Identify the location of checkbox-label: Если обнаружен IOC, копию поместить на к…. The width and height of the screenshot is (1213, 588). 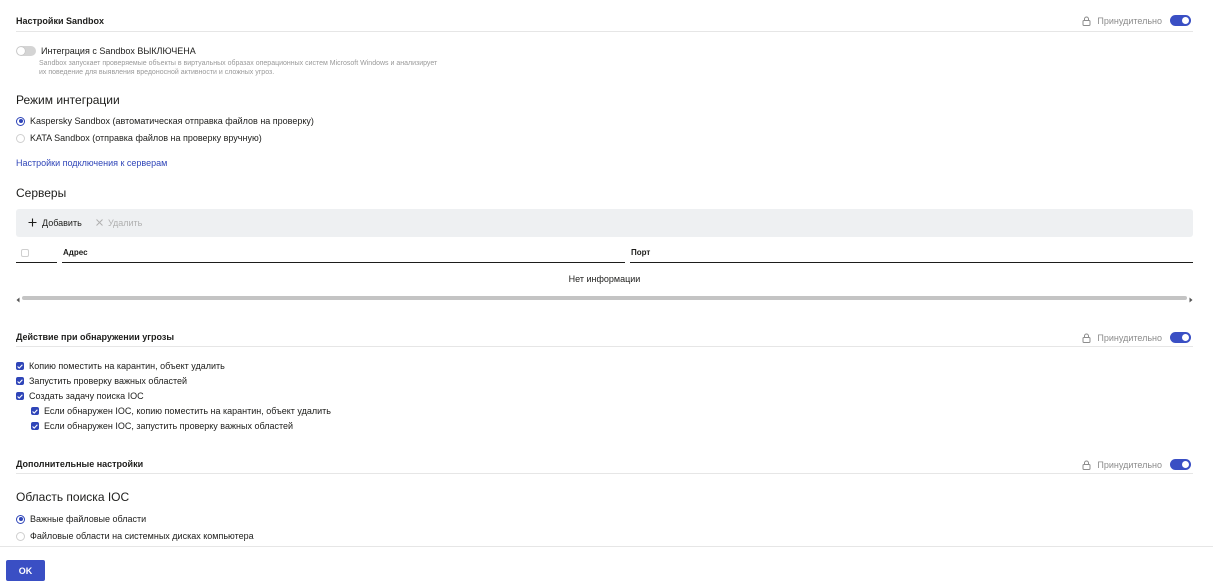
(187, 411).